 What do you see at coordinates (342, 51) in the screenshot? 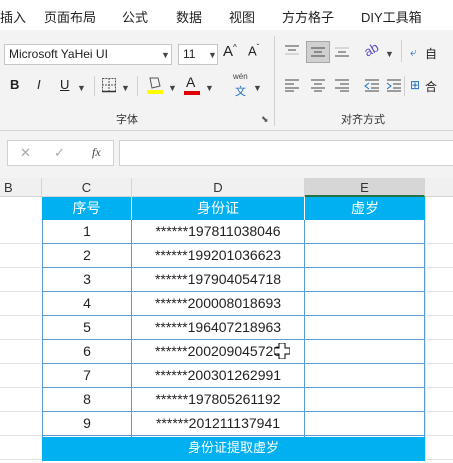
I see `align-bottom-icon` at bounding box center [342, 51].